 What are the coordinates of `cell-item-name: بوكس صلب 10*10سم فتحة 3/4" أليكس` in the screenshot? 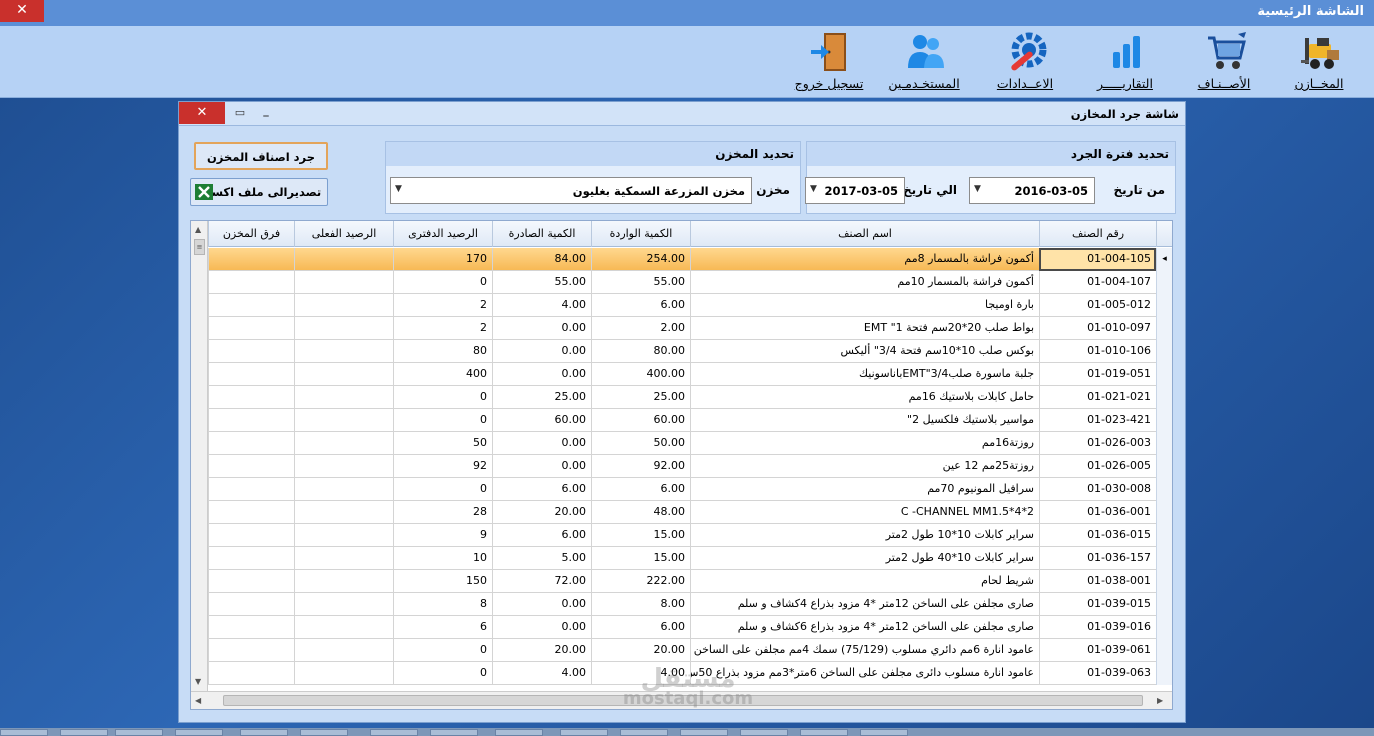 It's located at (864, 351).